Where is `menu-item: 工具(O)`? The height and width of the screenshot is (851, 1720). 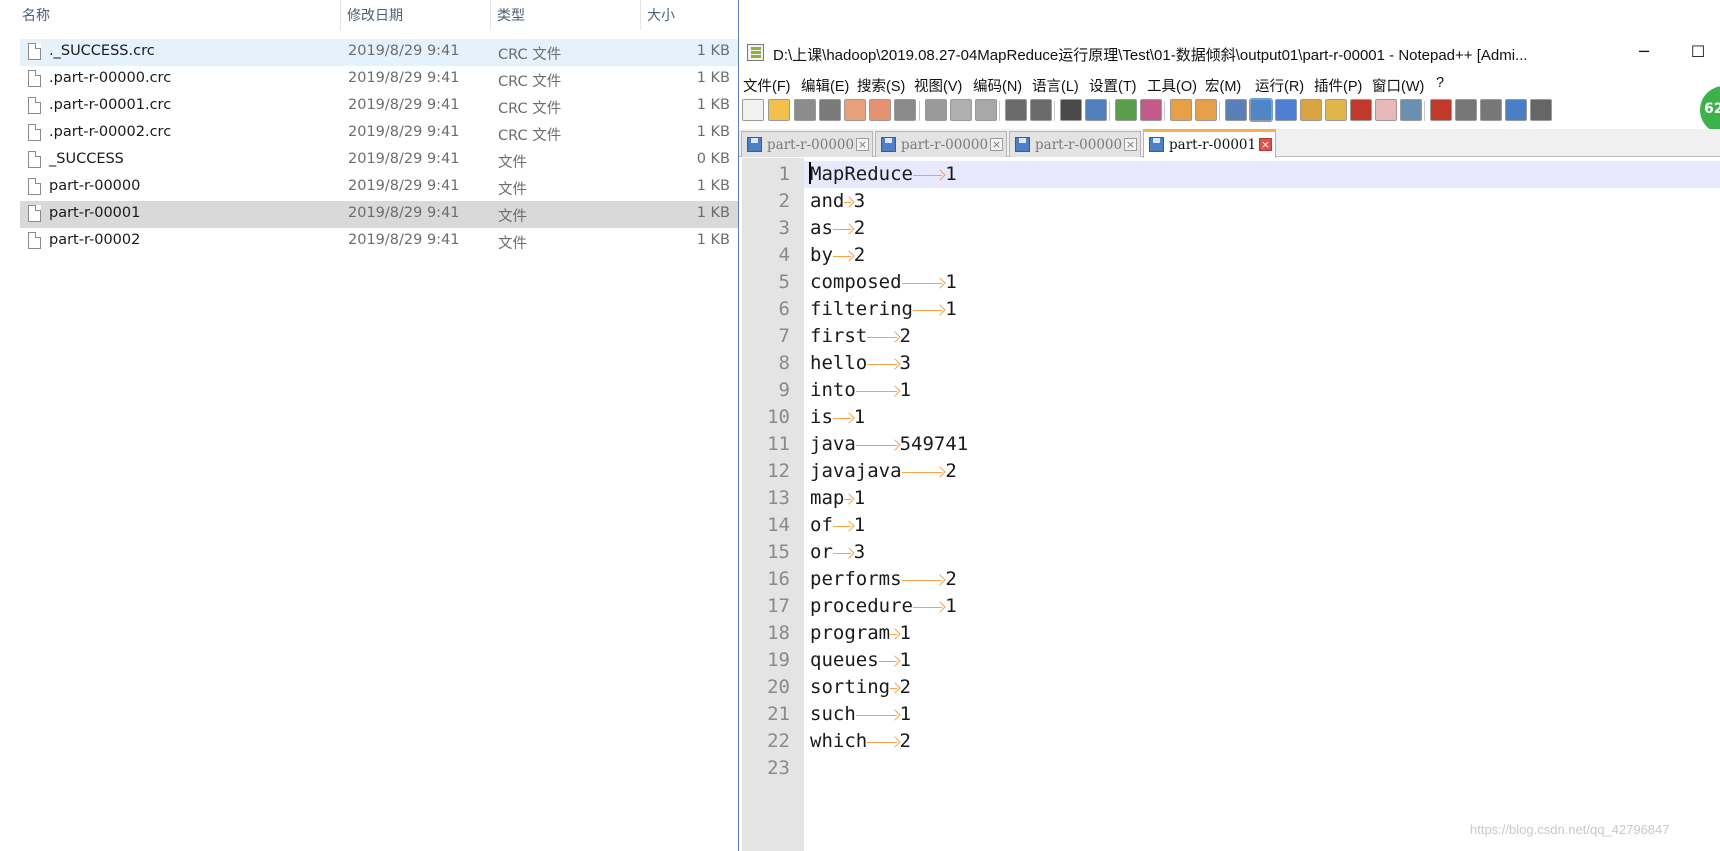 menu-item: 工具(O) is located at coordinates (1172, 85).